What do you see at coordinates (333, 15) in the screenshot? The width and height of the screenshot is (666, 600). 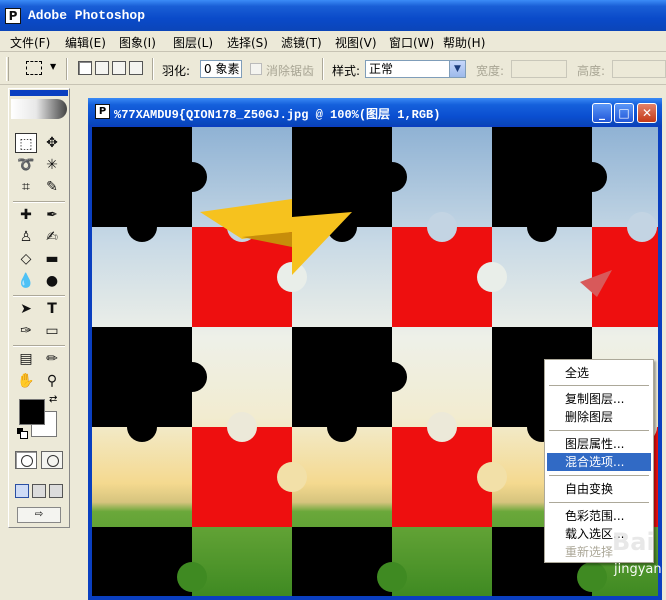 I see `app-title-bar: P Adobe Photoshop` at bounding box center [333, 15].